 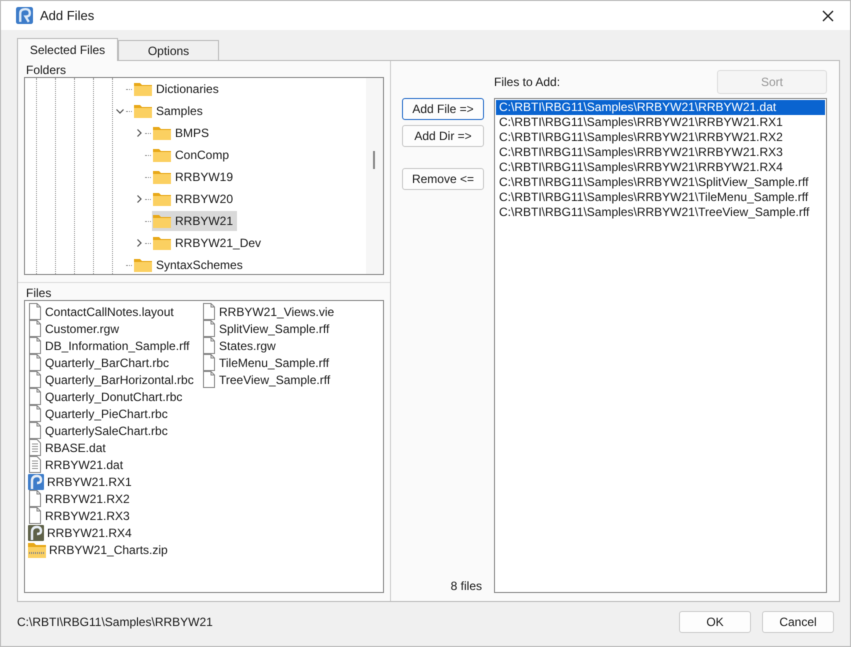 What do you see at coordinates (660, 182) in the screenshot?
I see `list-item: C:\RBTI\RBG11\Samples\RRBYW21\SplitView_Sample.rff` at bounding box center [660, 182].